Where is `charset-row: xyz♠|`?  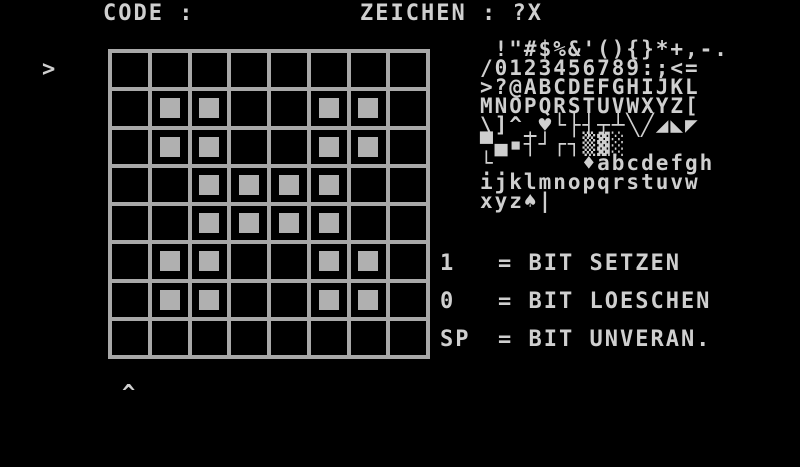
charset-row: xyz♠| is located at coordinates (517, 201).